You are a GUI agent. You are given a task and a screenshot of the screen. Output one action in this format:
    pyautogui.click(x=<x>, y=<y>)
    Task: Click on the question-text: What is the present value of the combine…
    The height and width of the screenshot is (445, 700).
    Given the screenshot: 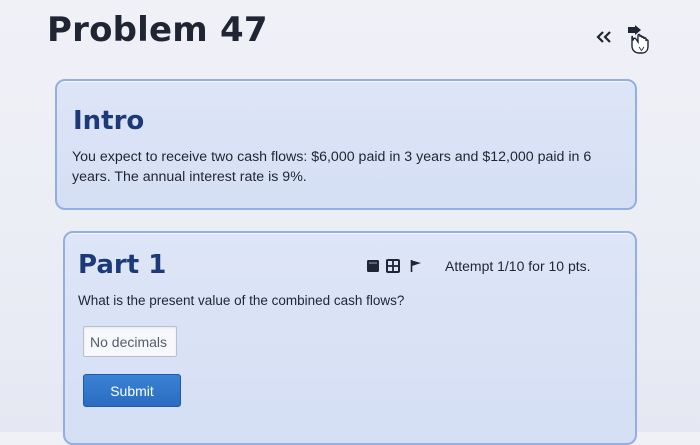 What is the action you would take?
    pyautogui.click(x=241, y=300)
    